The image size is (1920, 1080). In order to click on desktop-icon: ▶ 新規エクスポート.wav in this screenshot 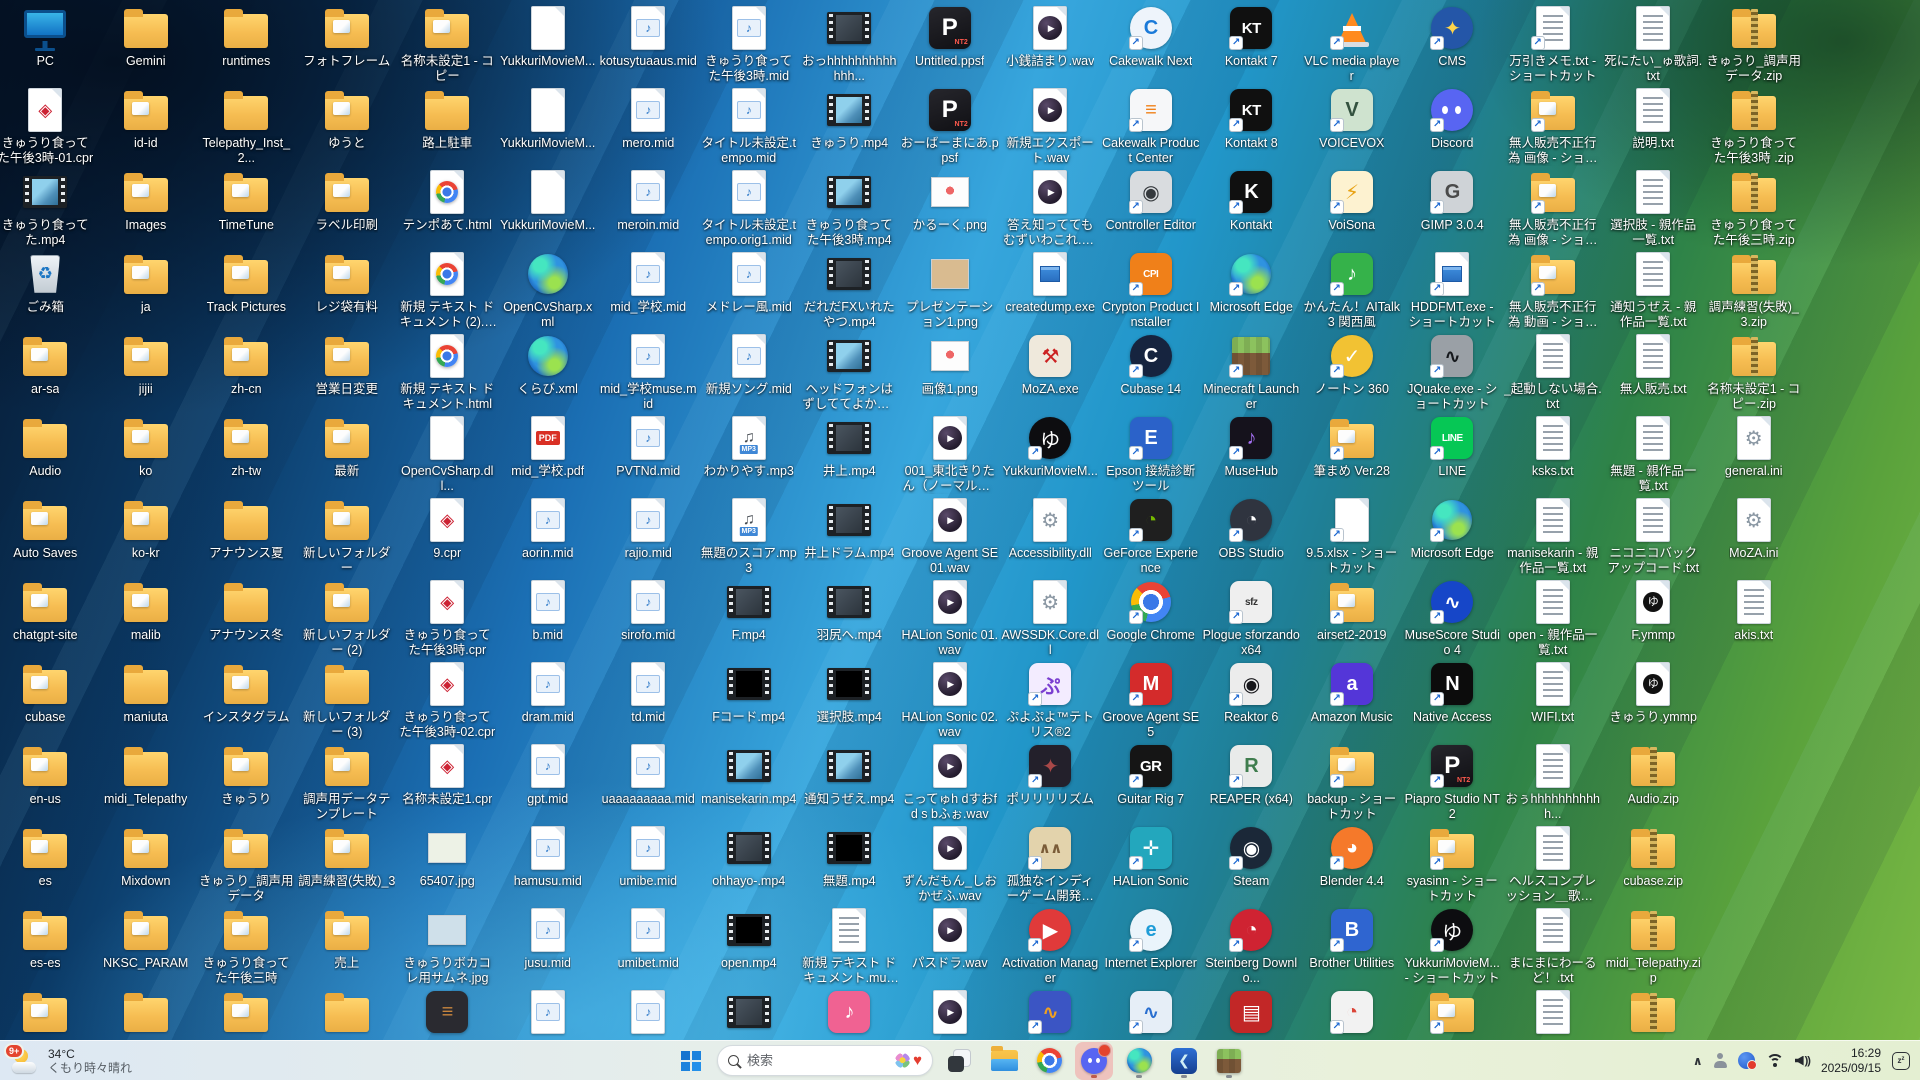, I will do `click(1050, 125)`.